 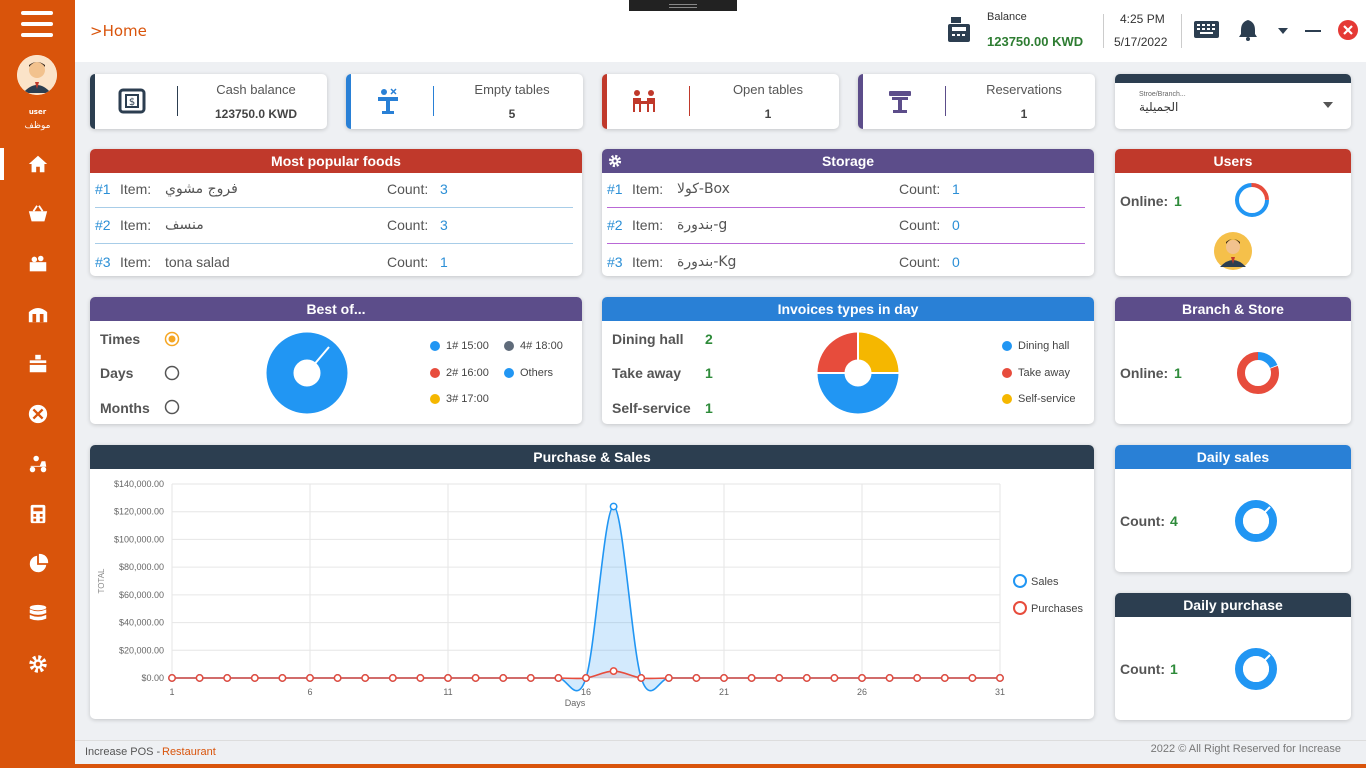 What do you see at coordinates (848, 261) in the screenshot?
I see `list-item: #3 Item: بندورة-Kg Count: 0` at bounding box center [848, 261].